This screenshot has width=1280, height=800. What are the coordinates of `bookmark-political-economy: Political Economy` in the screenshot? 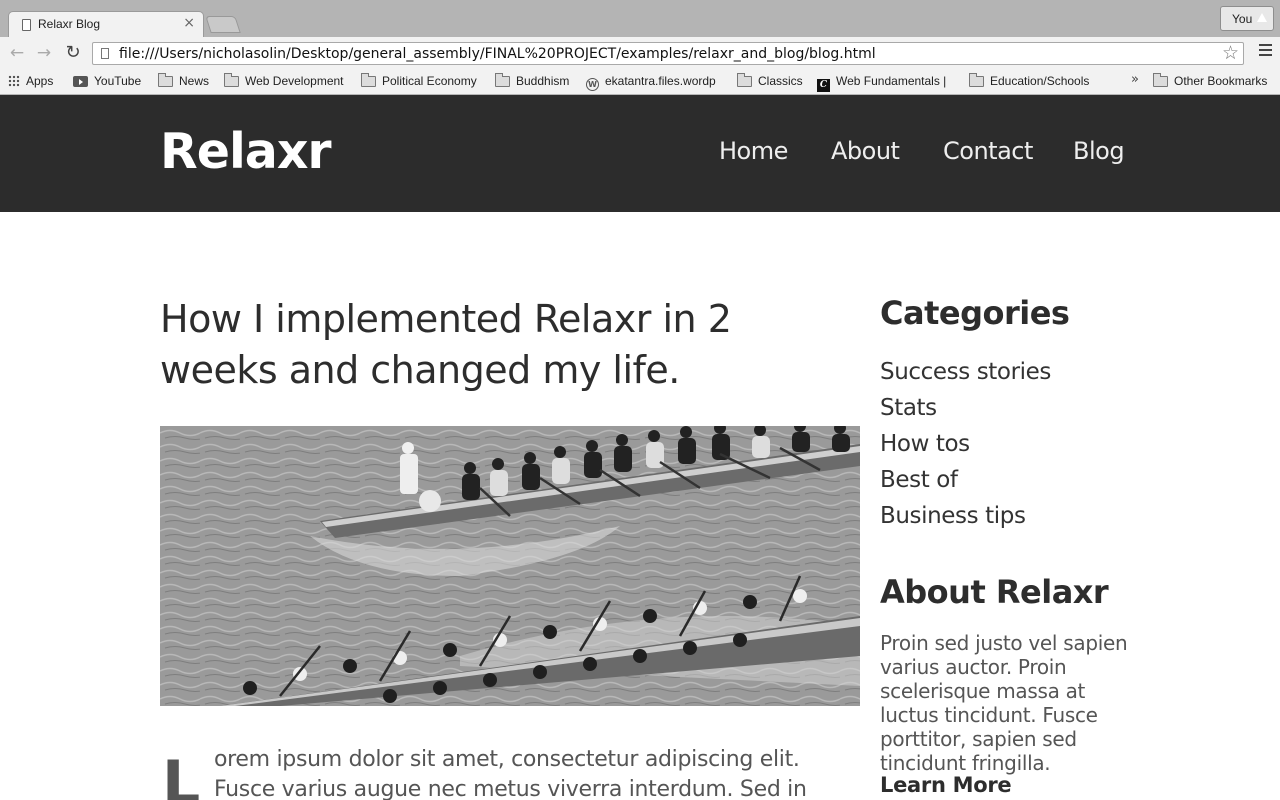 It's located at (419, 80).